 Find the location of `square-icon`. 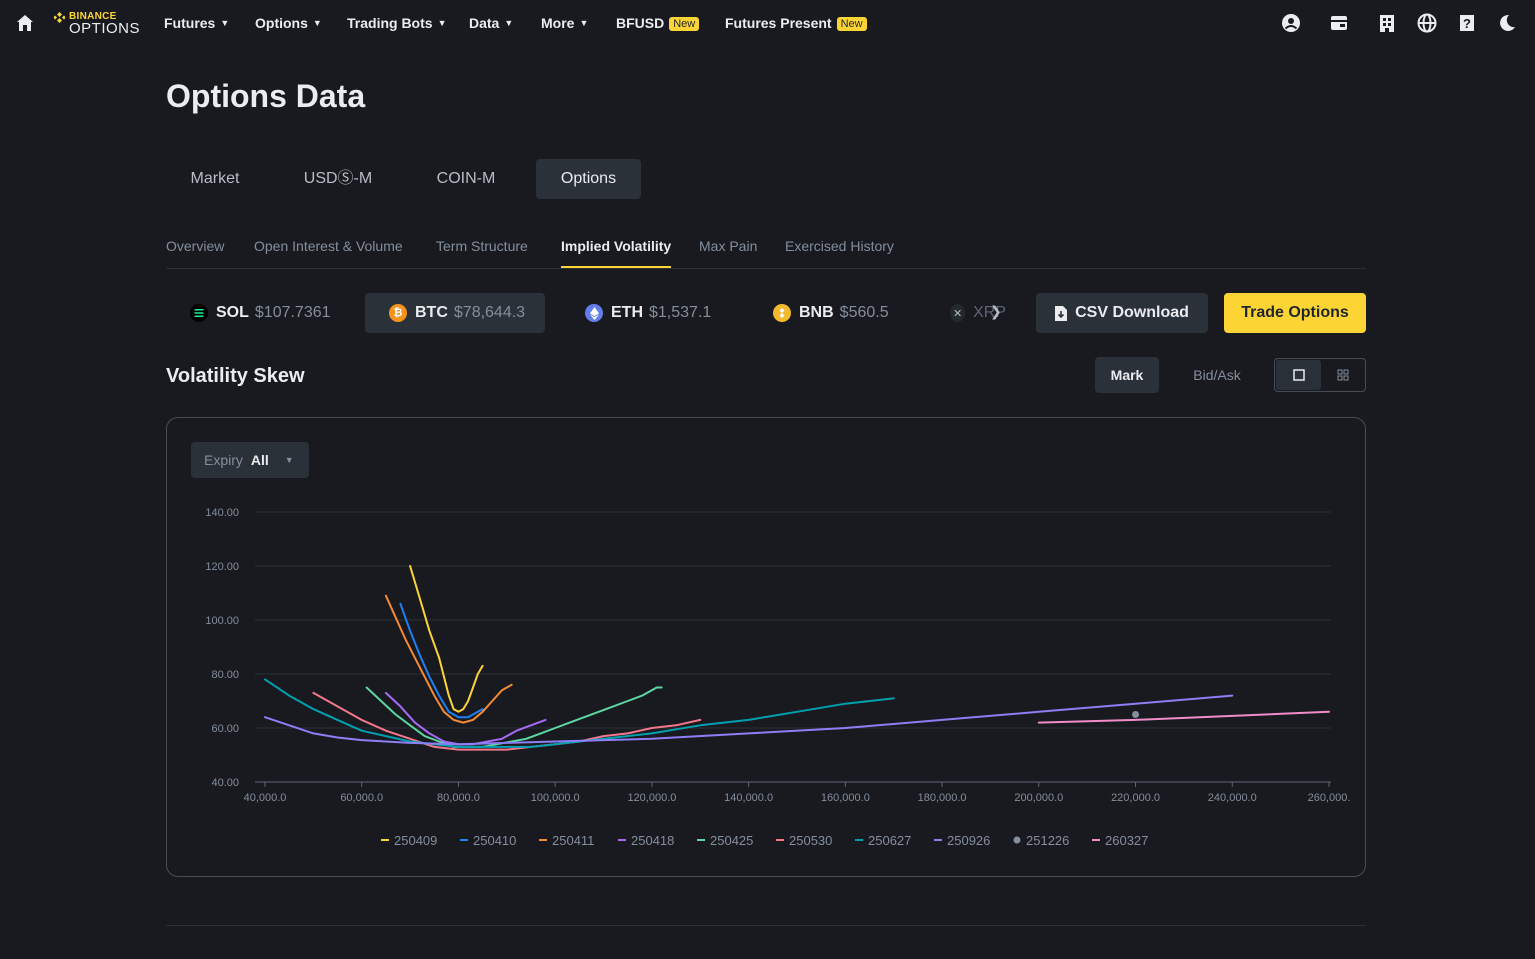

square-icon is located at coordinates (1299, 375).